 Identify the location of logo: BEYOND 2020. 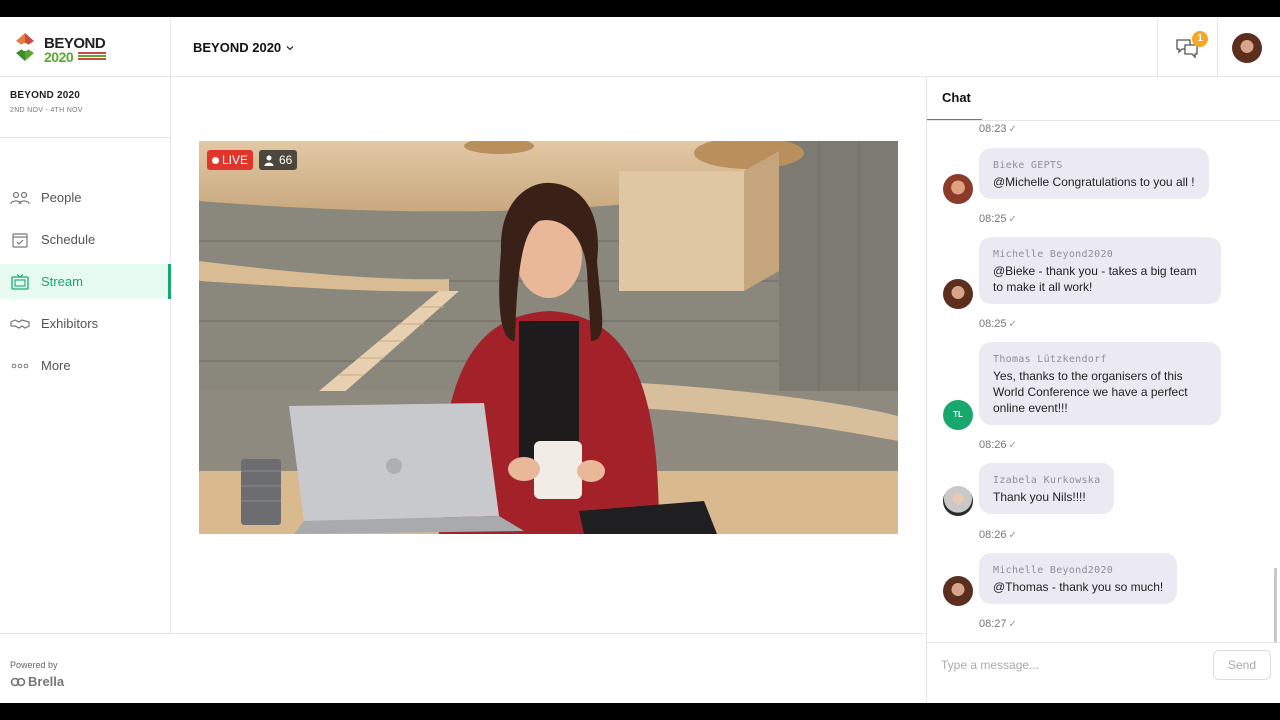
(85, 47).